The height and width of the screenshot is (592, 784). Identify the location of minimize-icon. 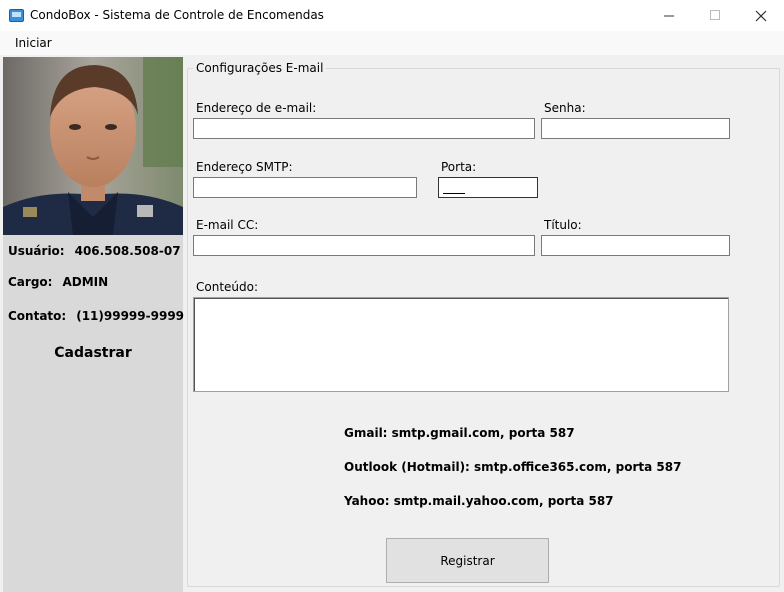
(669, 15).